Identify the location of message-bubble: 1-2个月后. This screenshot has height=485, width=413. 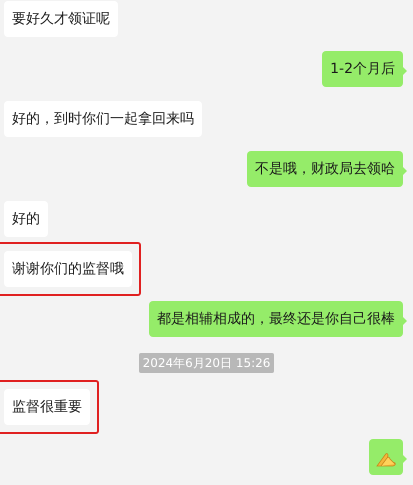
(362, 69).